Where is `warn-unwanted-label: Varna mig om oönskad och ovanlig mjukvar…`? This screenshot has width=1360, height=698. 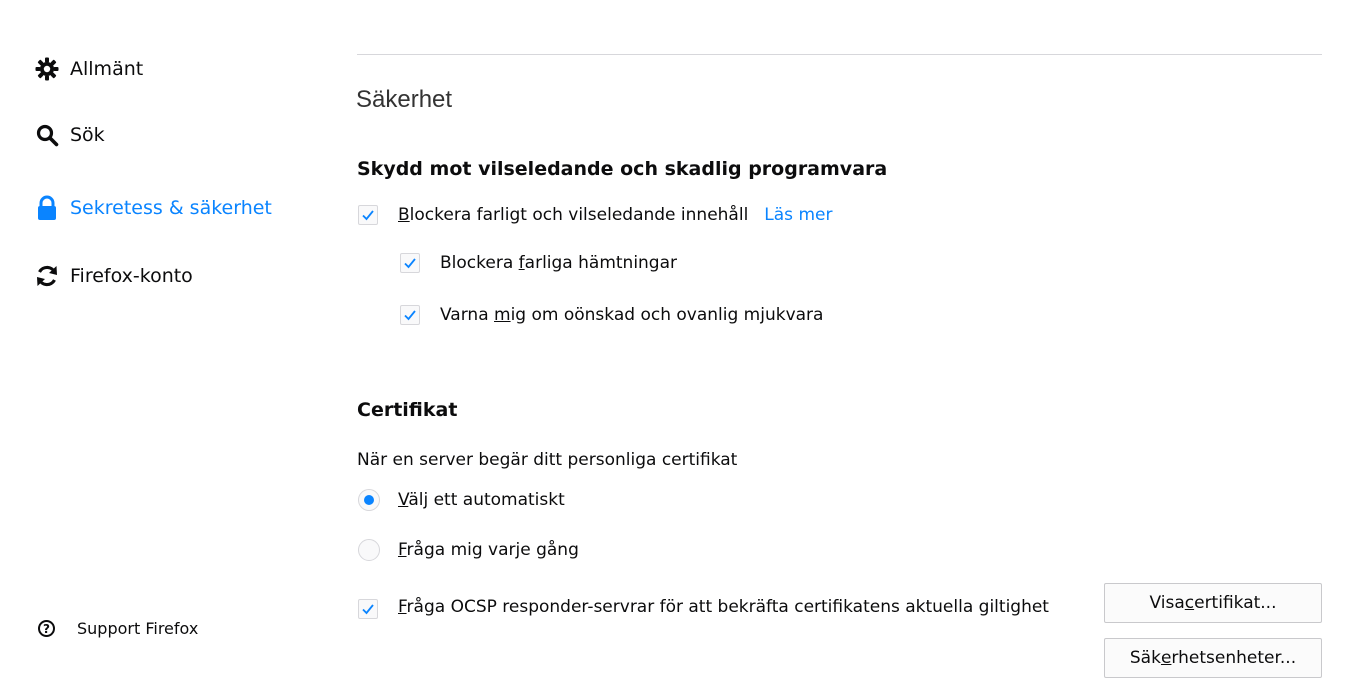
warn-unwanted-label: Varna mig om oönskad och ovanlig mjukvar… is located at coordinates (631, 315).